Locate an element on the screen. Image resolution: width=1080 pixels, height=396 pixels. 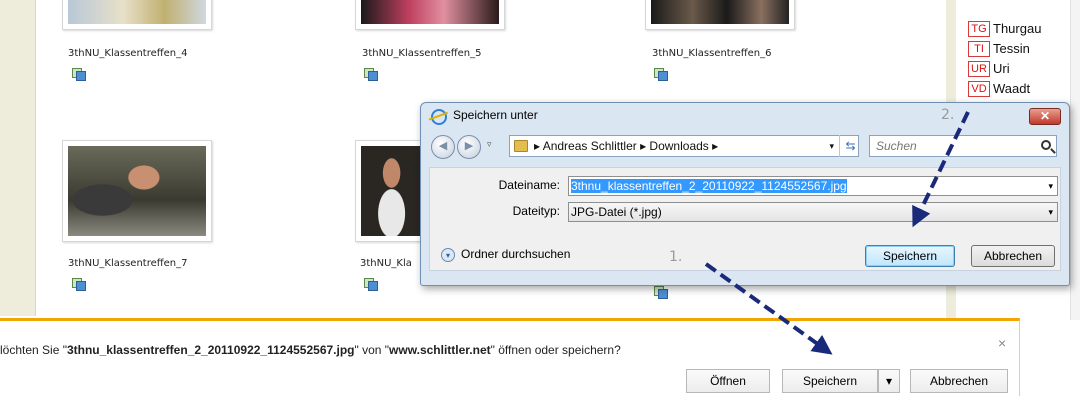
canton-item-ur: UR Uri is located at coordinates (989, 69).